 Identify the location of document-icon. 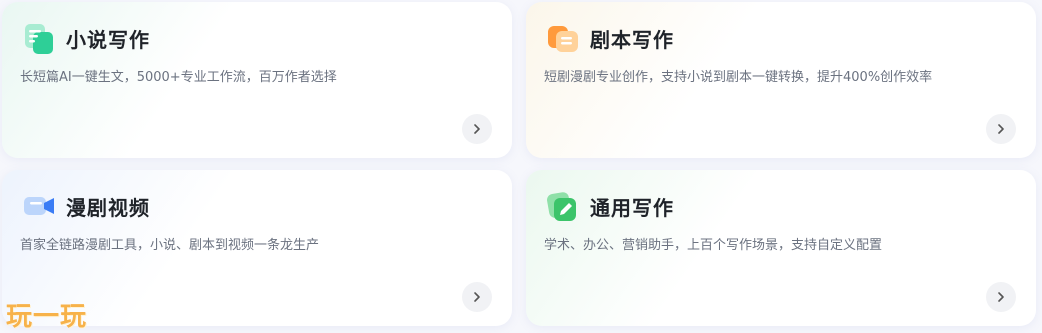
(39, 39).